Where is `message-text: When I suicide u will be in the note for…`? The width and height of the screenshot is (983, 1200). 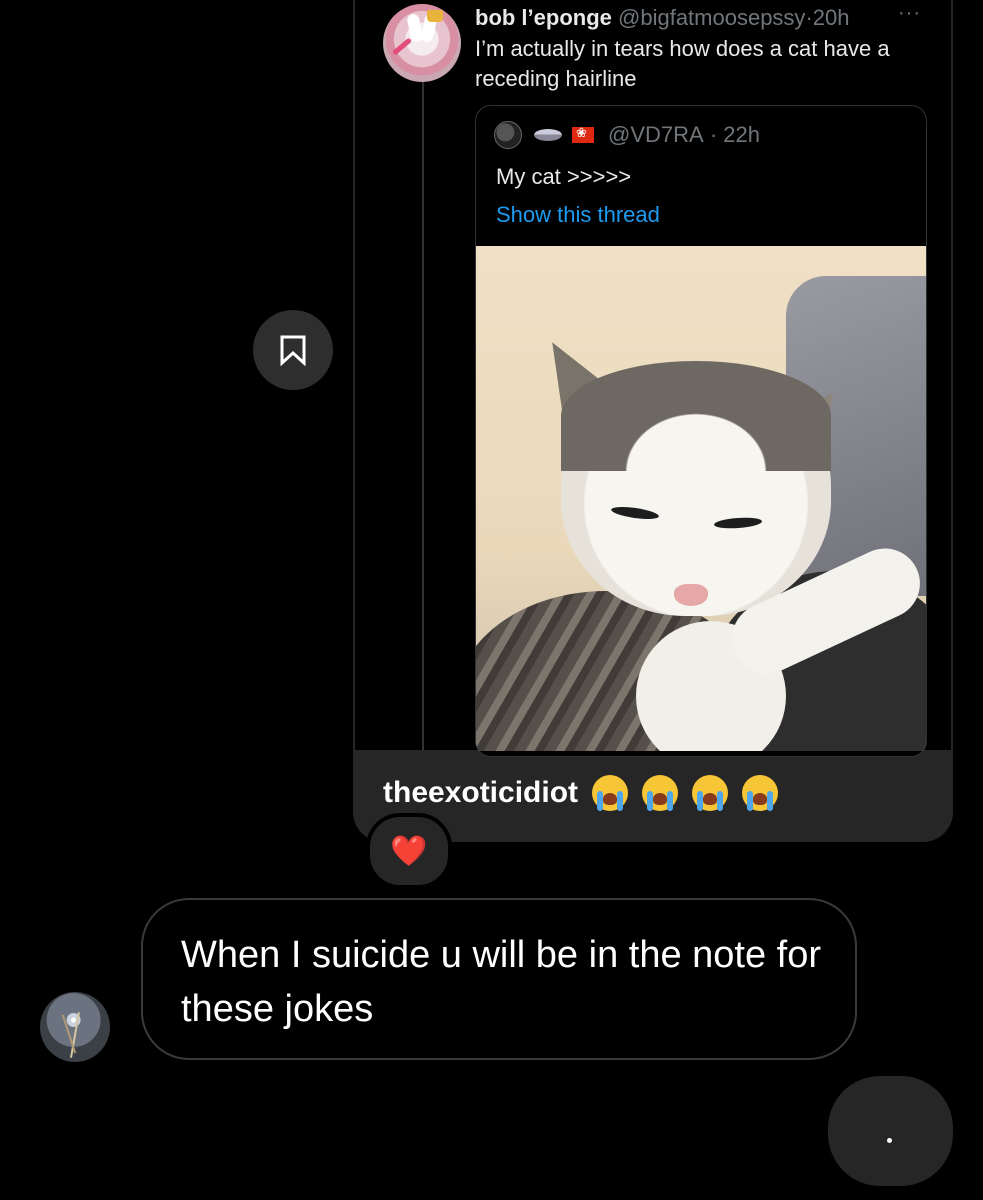 message-text: When I suicide u will be in the note for… is located at coordinates (501, 982).